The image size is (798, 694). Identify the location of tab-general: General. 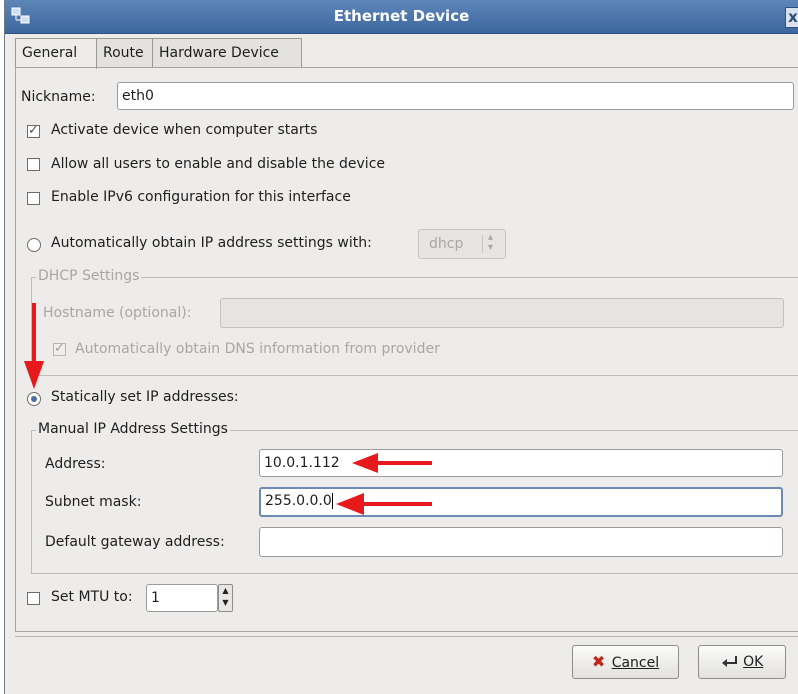
(56, 53).